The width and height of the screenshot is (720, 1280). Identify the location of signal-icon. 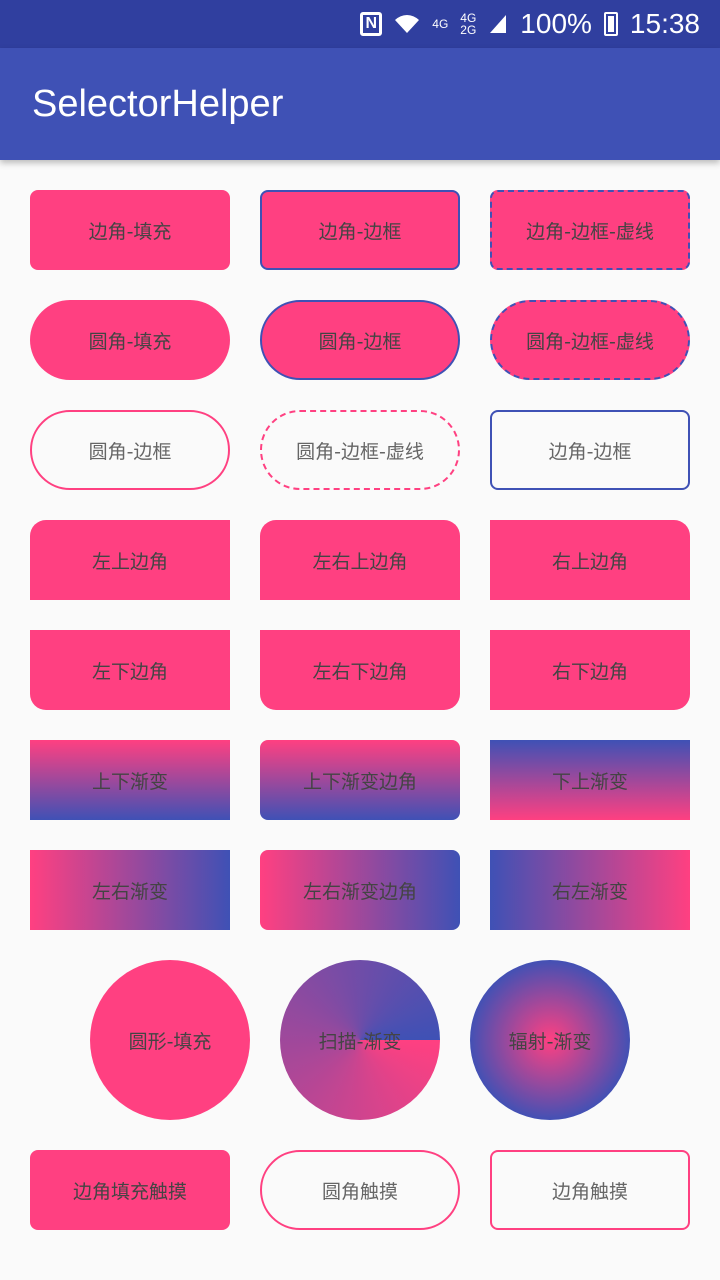
(498, 24).